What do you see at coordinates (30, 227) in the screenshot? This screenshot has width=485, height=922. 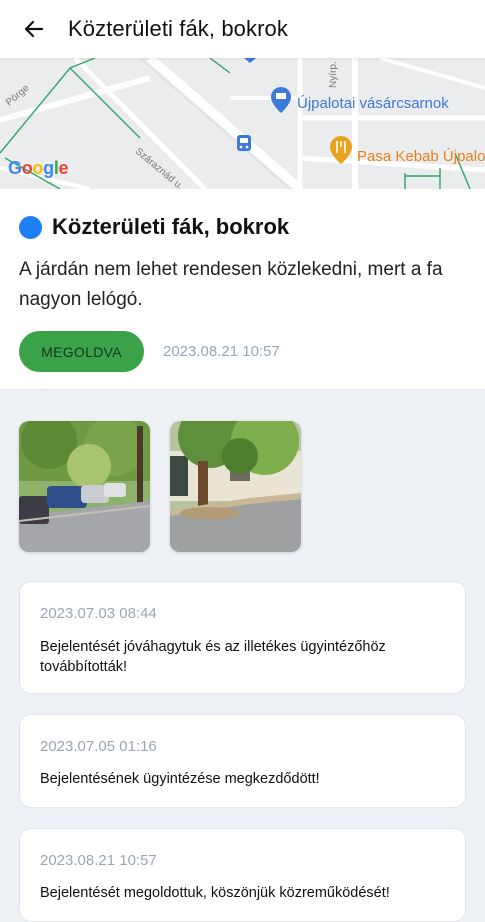 I see `status-dot-icon` at bounding box center [30, 227].